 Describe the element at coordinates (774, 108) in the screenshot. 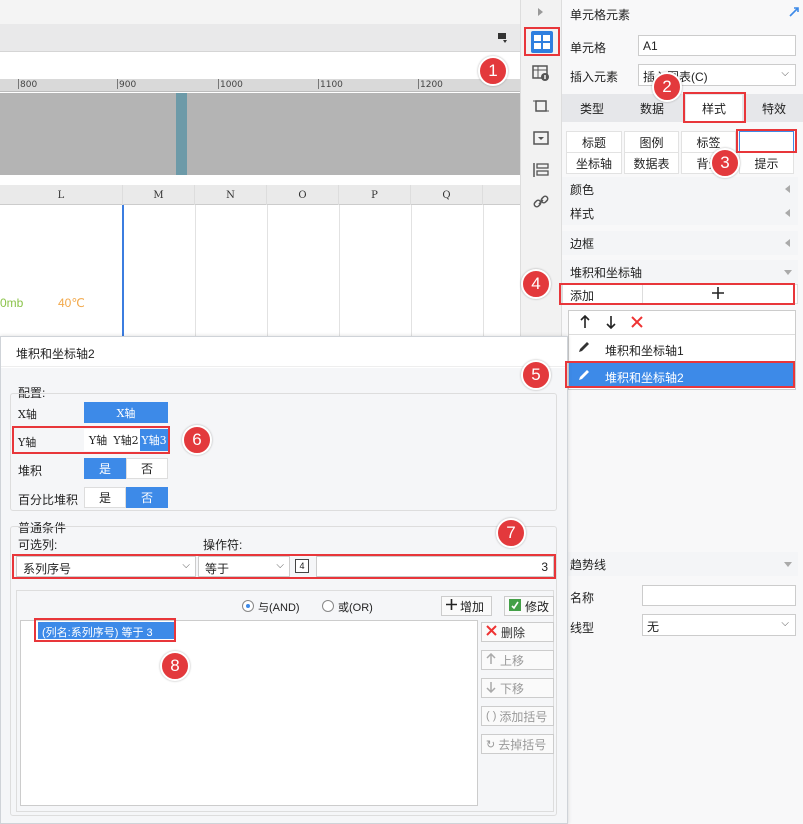

I see `tab-effect: 特效` at that location.